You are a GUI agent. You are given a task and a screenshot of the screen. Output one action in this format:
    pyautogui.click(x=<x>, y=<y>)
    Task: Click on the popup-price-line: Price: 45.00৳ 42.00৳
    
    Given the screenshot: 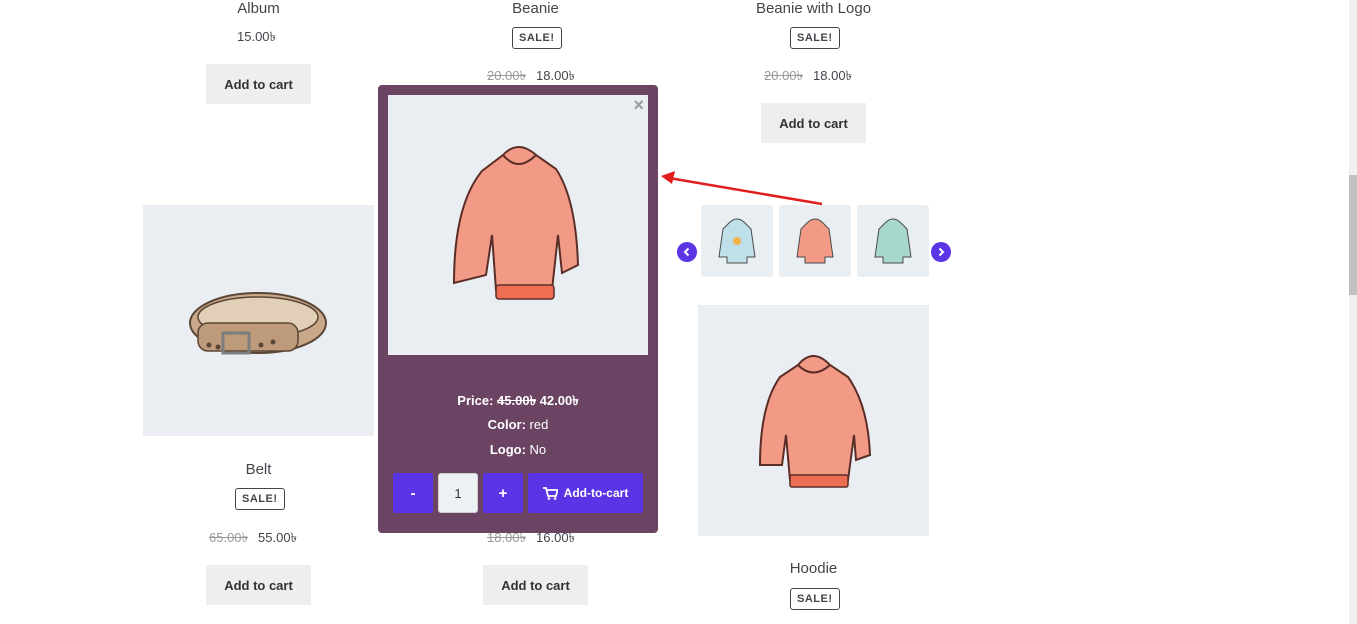 What is the action you would take?
    pyautogui.click(x=518, y=402)
    